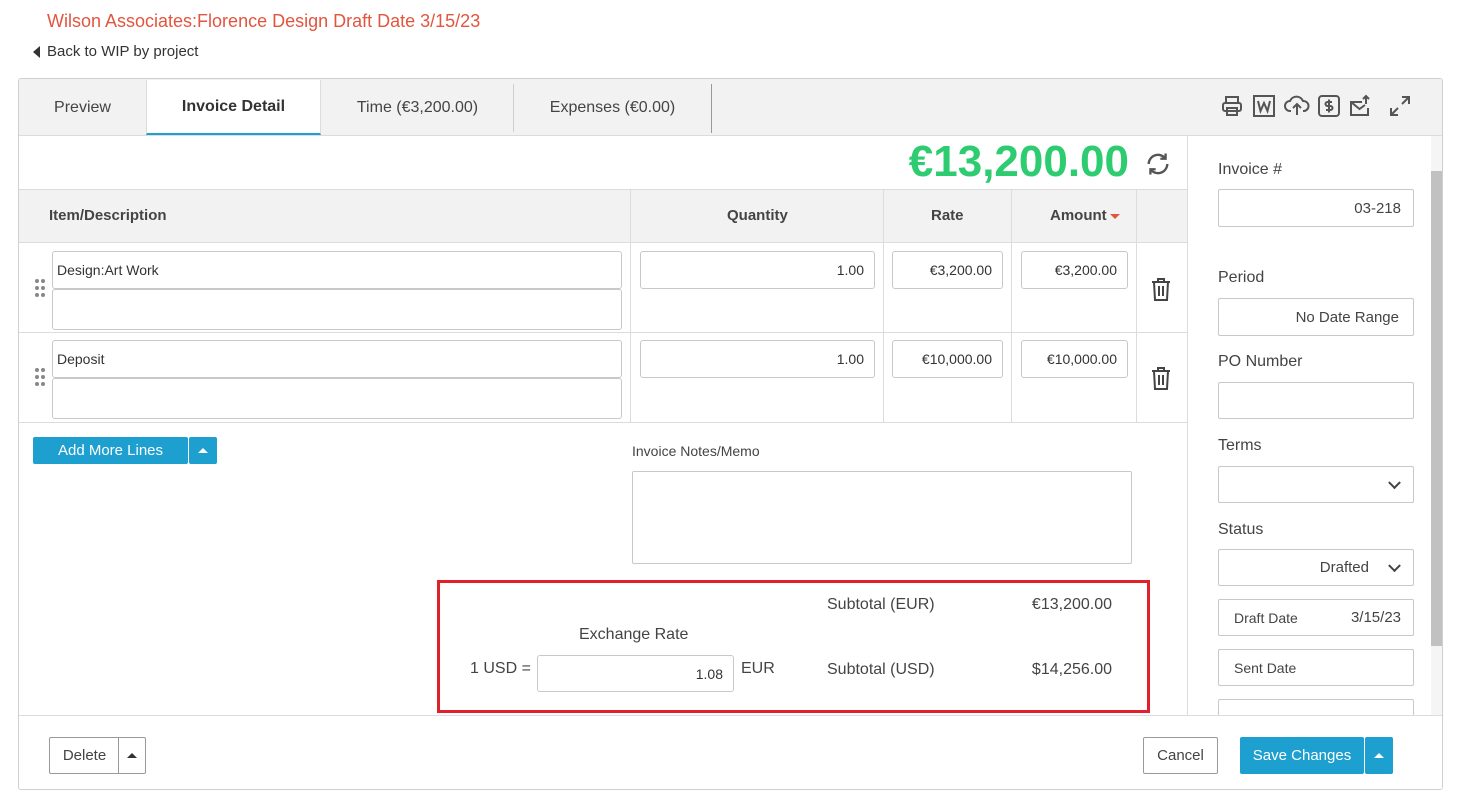 This screenshot has width=1465, height=800. I want to click on draft-date-value: 3/15/23, so click(1375, 617).